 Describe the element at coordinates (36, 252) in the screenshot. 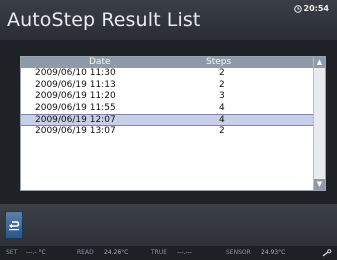

I see `set-value: ---.- °C` at that location.